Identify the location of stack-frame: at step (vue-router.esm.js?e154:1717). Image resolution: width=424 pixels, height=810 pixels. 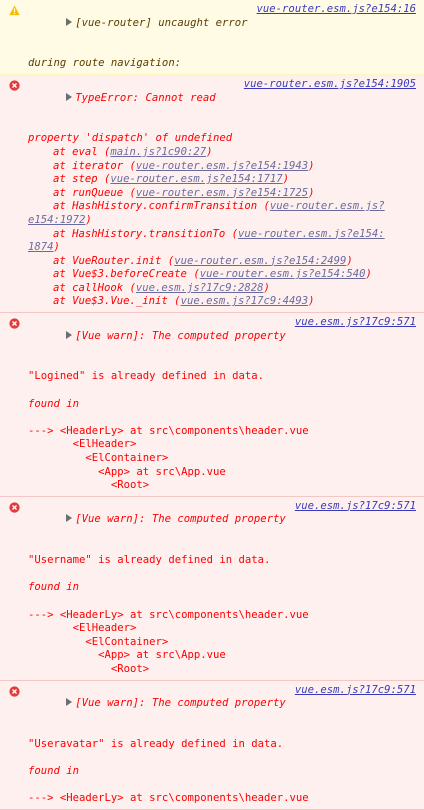
(171, 179).